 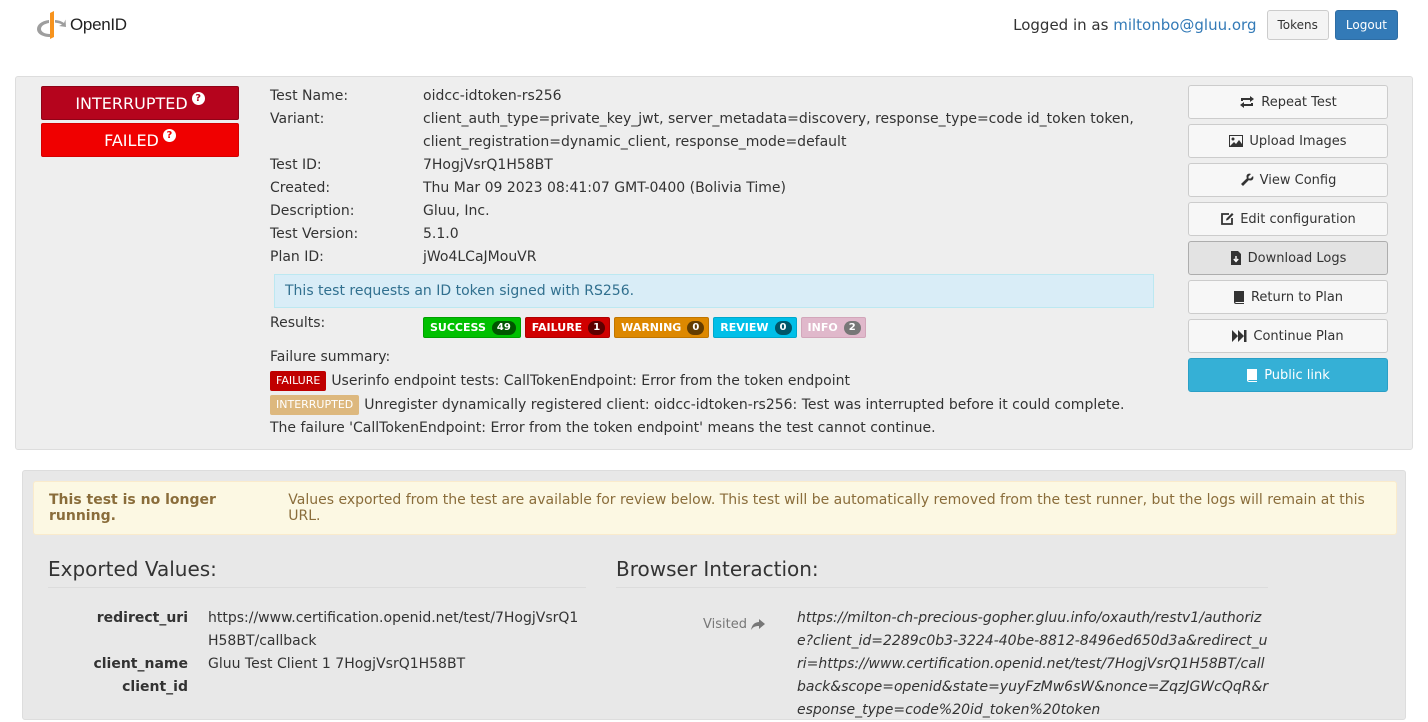 I want to click on exported-values-title: Exported Values:, so click(x=317, y=572).